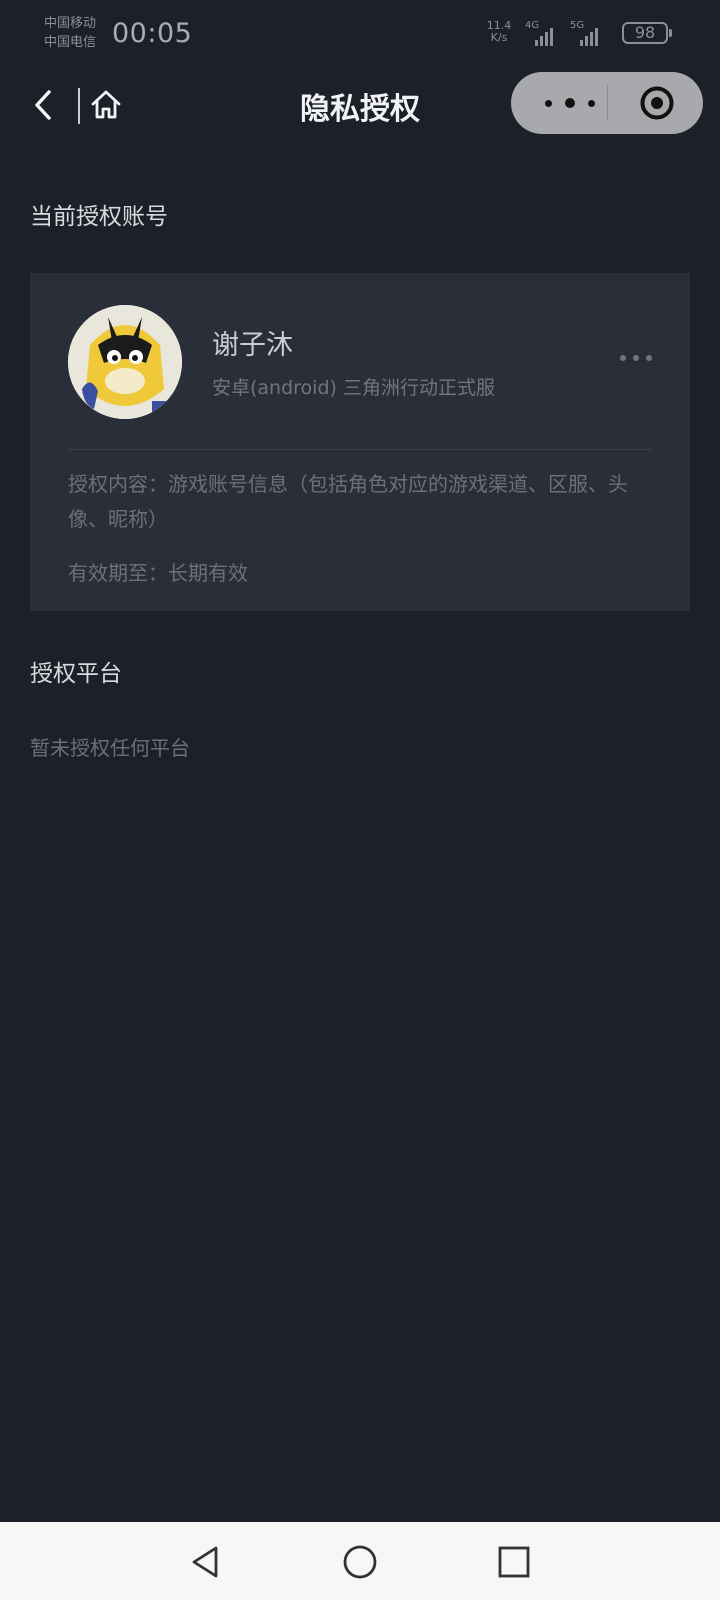 The width and height of the screenshot is (720, 1600). I want to click on account-more-button, so click(638, 359).